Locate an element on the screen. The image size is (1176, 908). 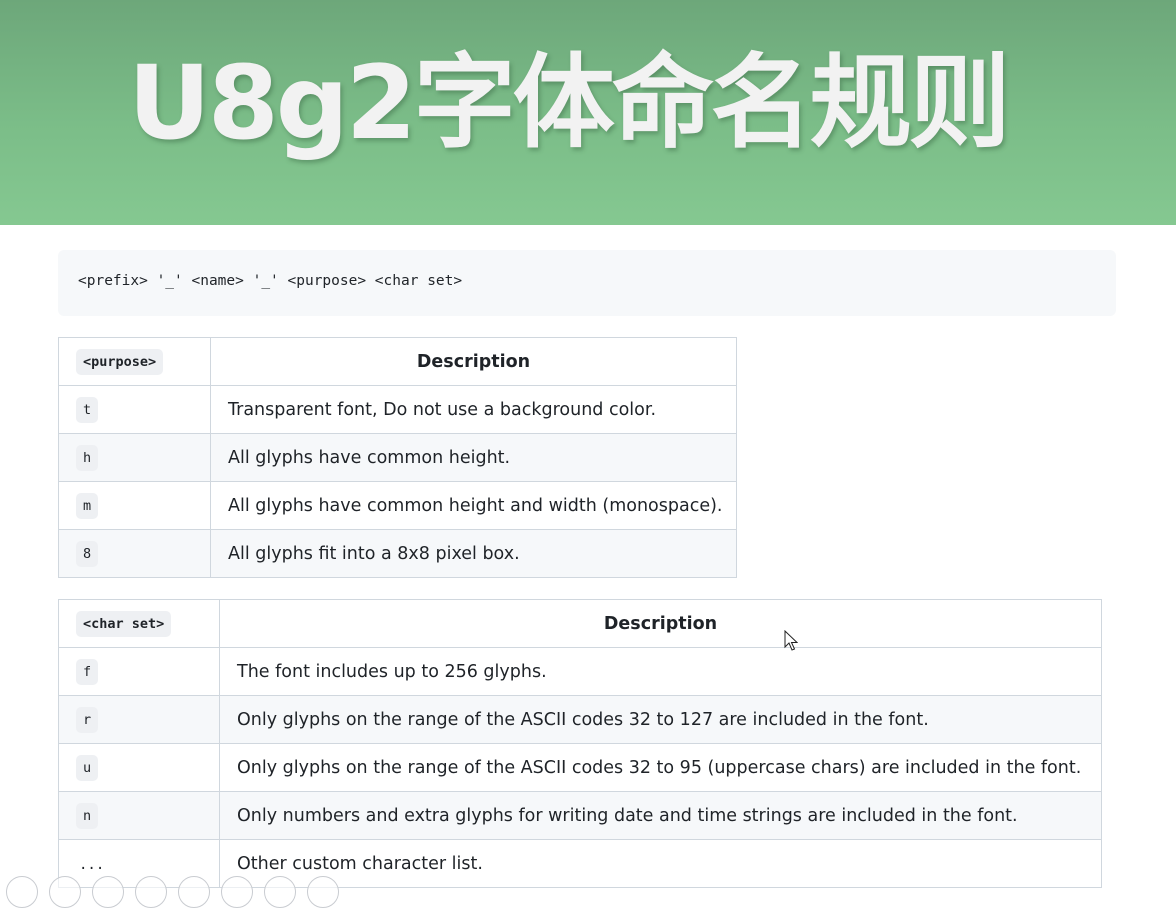
save-icon is located at coordinates (151, 892).